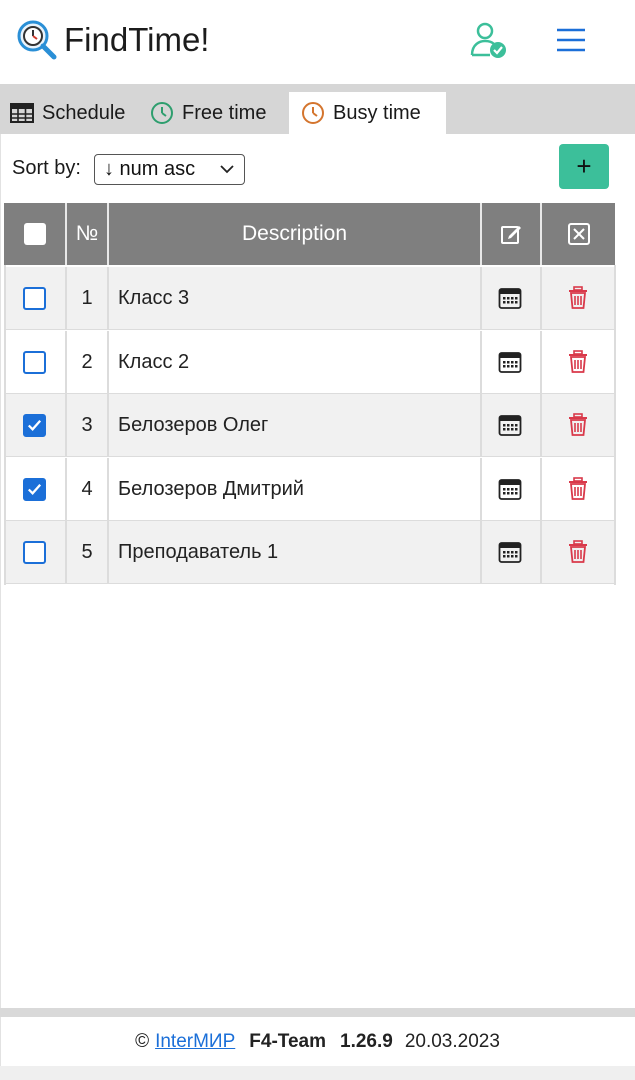 This screenshot has width=635, height=1080. Describe the element at coordinates (150, 169) in the screenshot. I see `sort-value: ↓ num asc` at that location.